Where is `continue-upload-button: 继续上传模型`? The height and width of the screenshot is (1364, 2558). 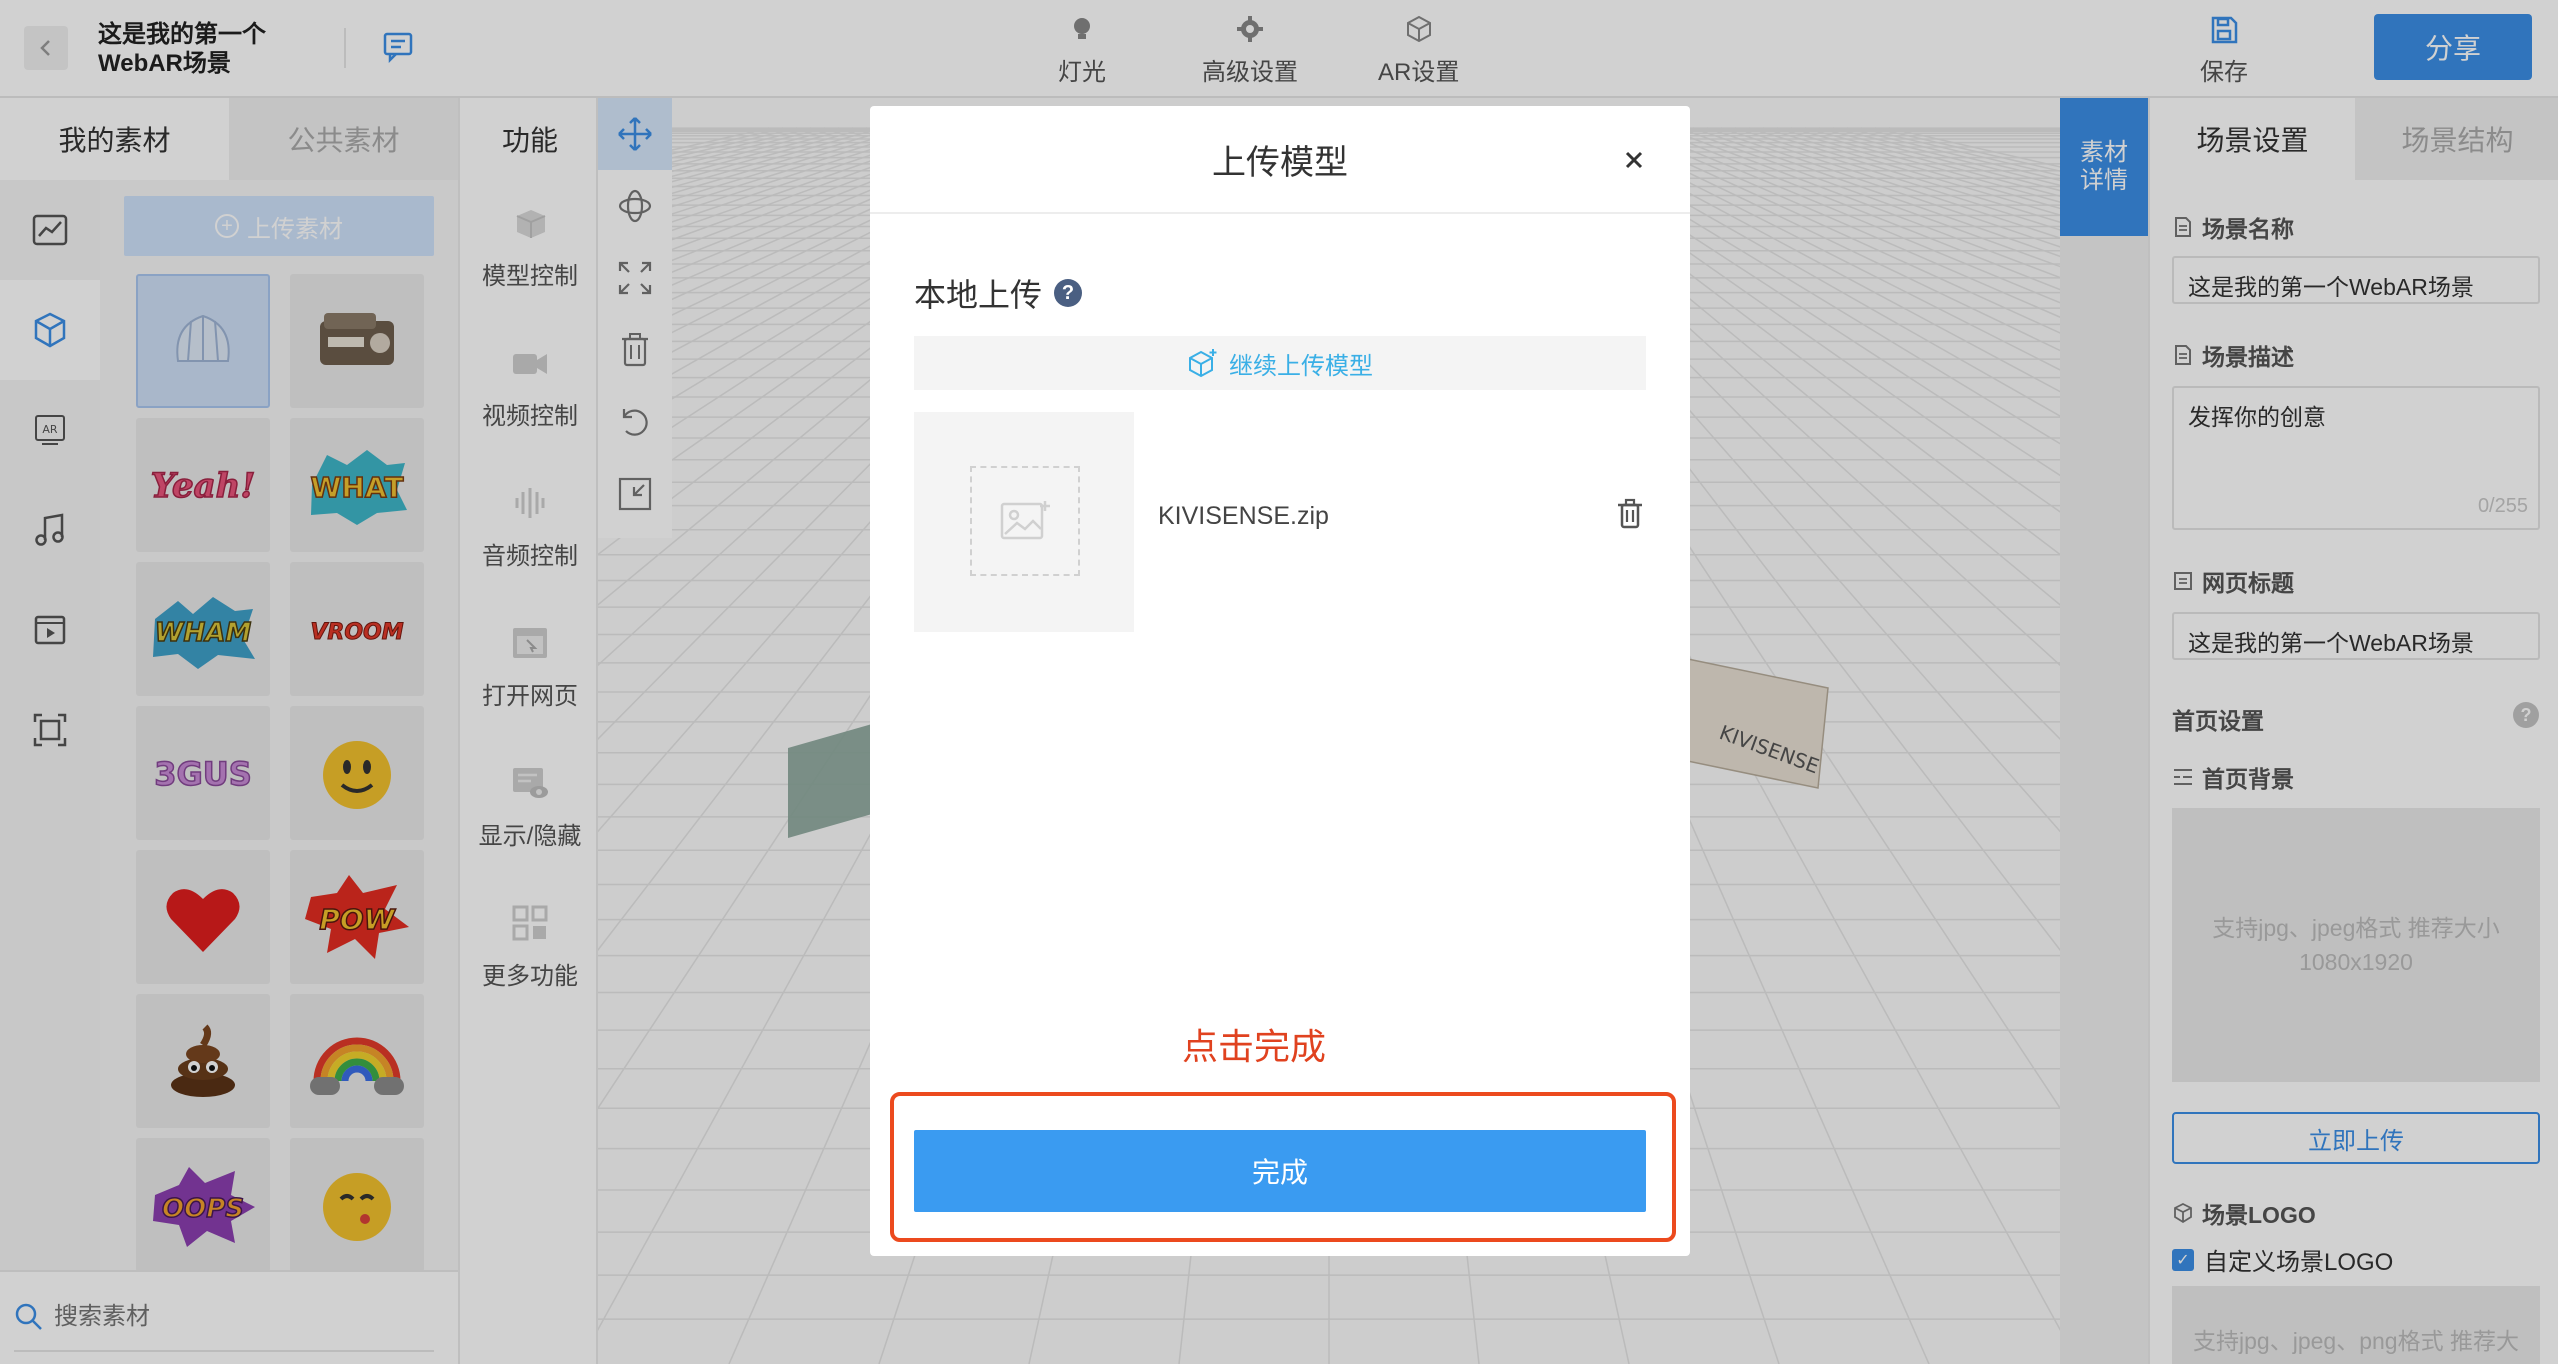
continue-upload-button: 继续上传模型 is located at coordinates (1280, 363).